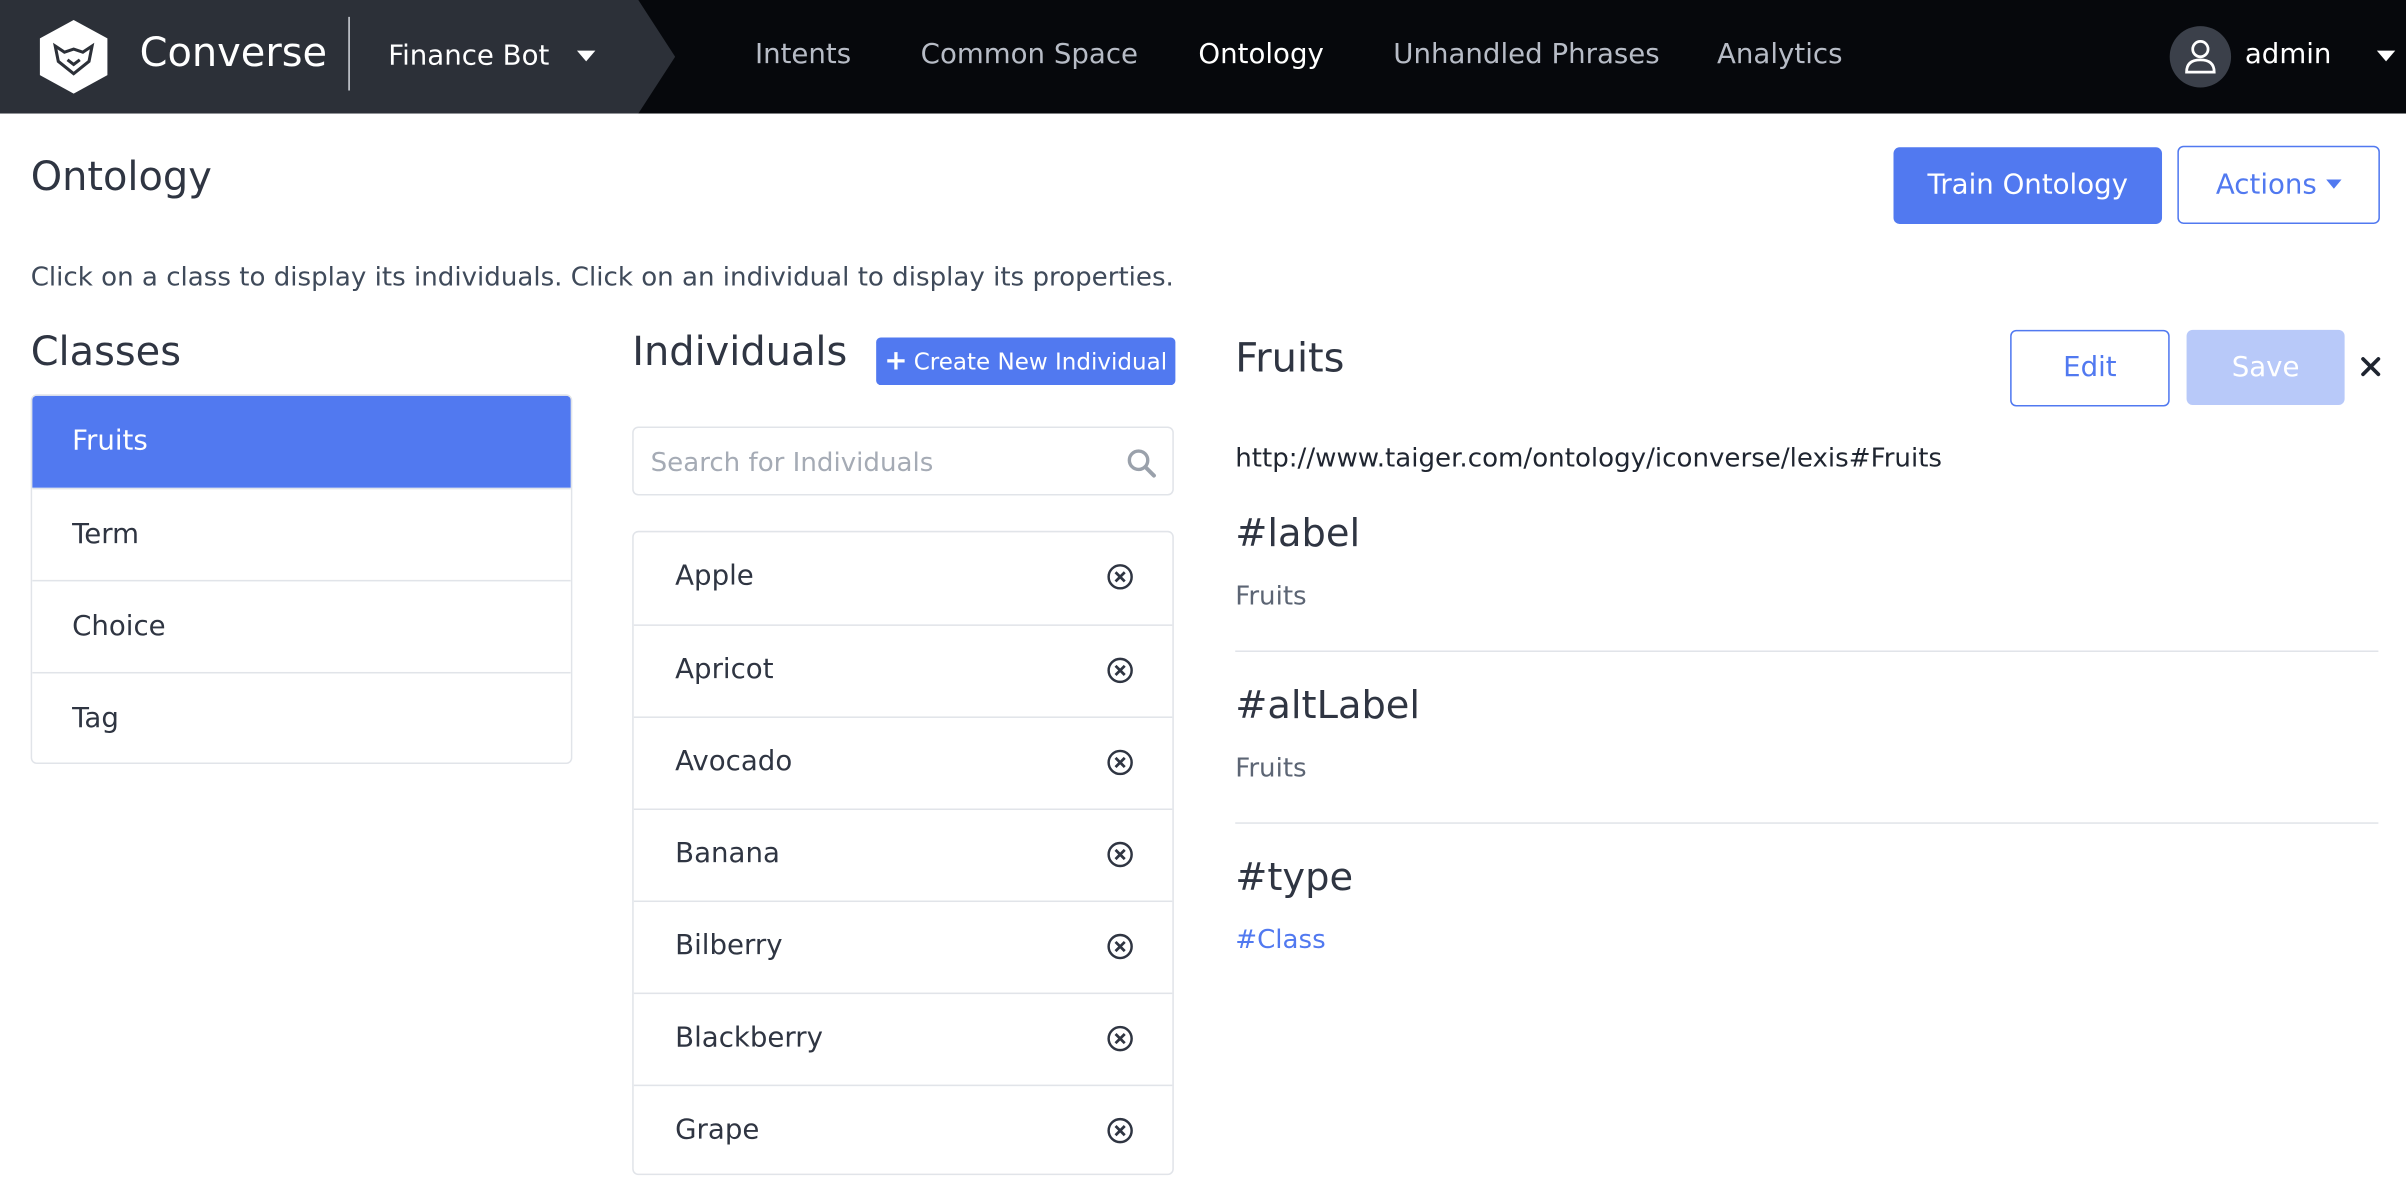  I want to click on individual-label: Avocado, so click(734, 761).